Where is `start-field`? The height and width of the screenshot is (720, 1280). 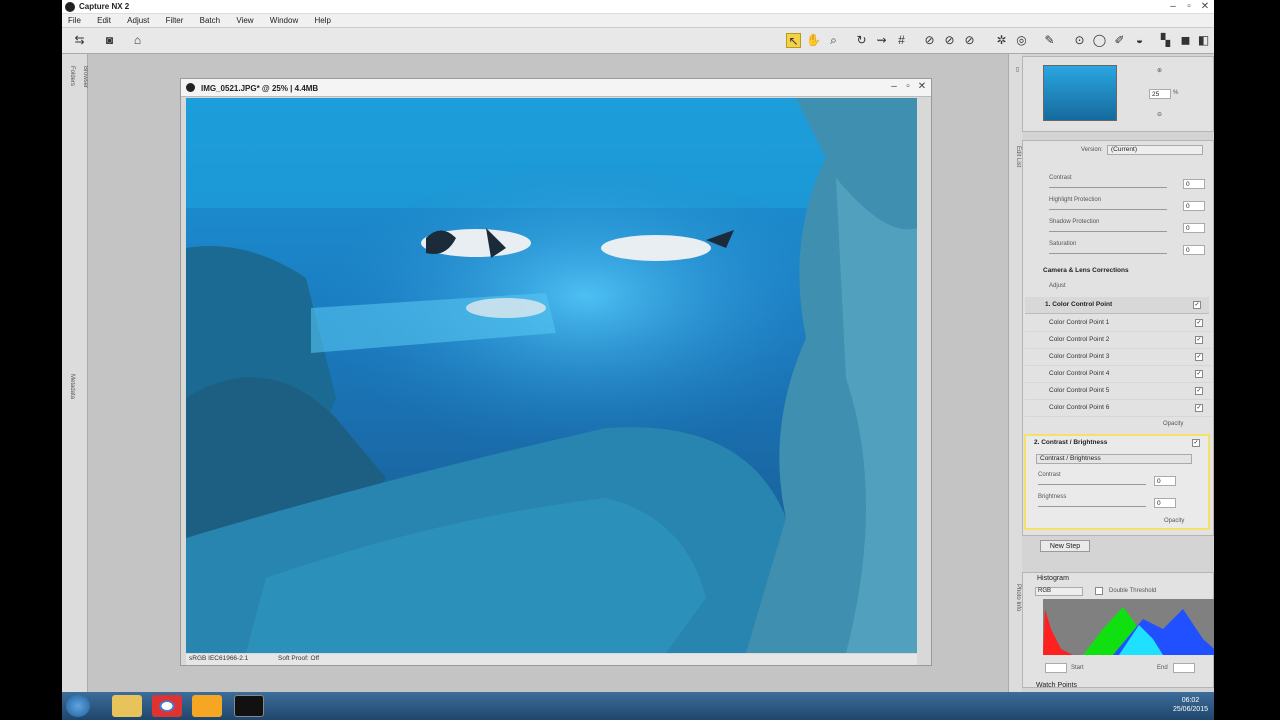
start-field is located at coordinates (1056, 668).